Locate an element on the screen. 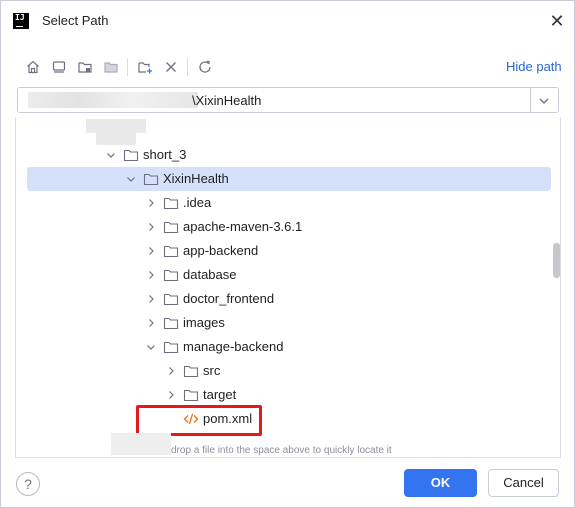  tree-row-label: database is located at coordinates (210, 274).